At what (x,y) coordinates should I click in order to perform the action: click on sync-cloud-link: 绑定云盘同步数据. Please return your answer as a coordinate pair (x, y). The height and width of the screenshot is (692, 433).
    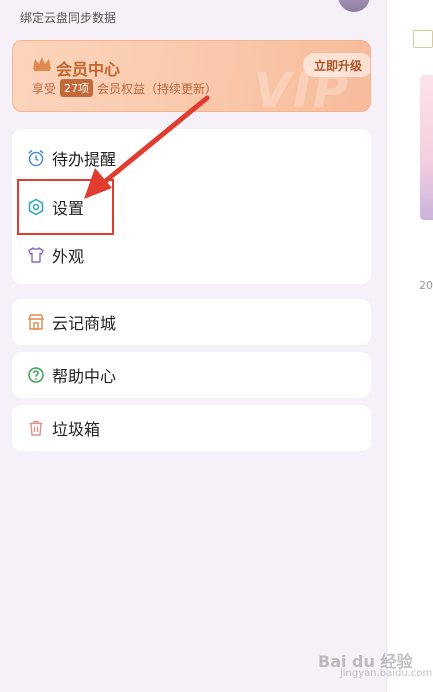
    Looking at the image, I should click on (68, 17).